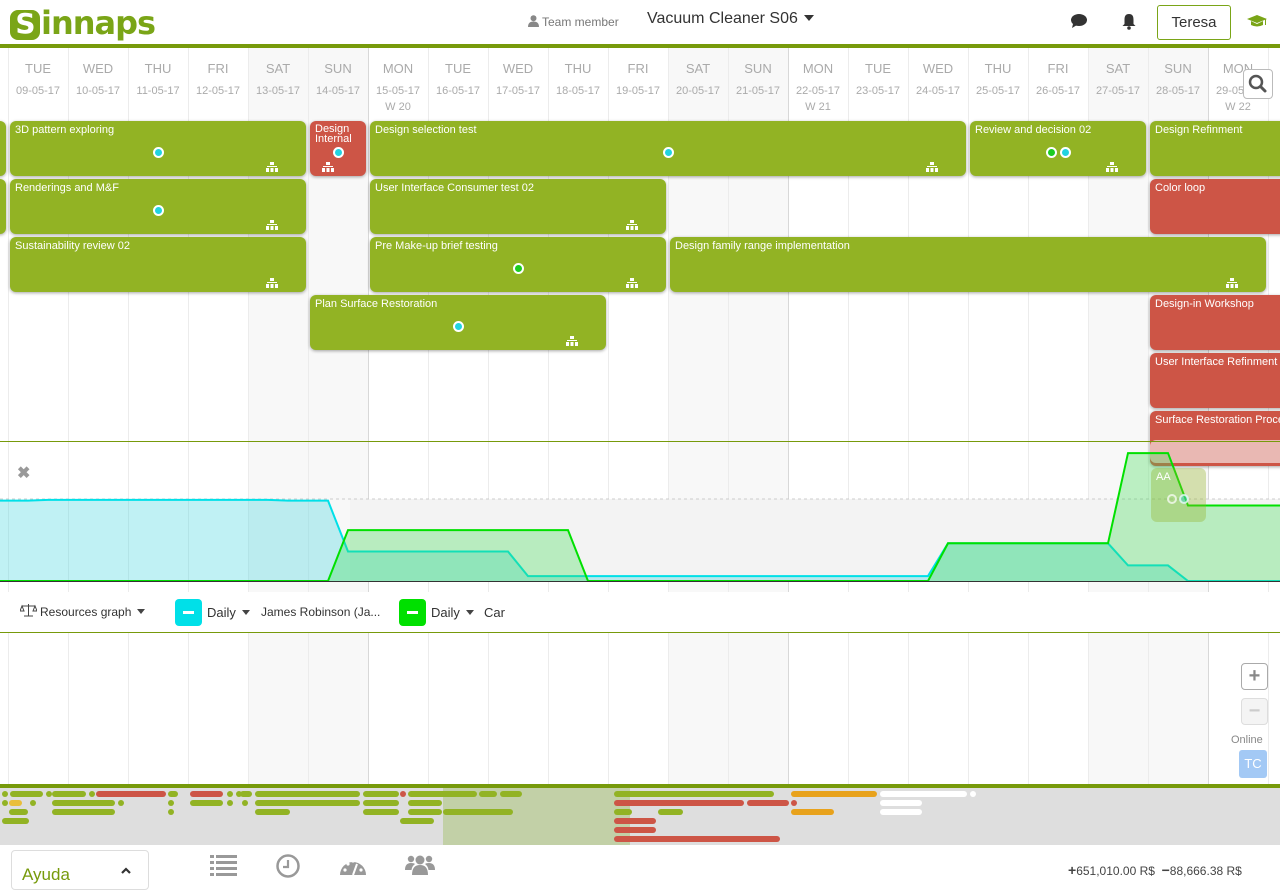 This screenshot has width=1280, height=890. What do you see at coordinates (338, 91) in the screenshot?
I see `day-date: 14-05-17` at bounding box center [338, 91].